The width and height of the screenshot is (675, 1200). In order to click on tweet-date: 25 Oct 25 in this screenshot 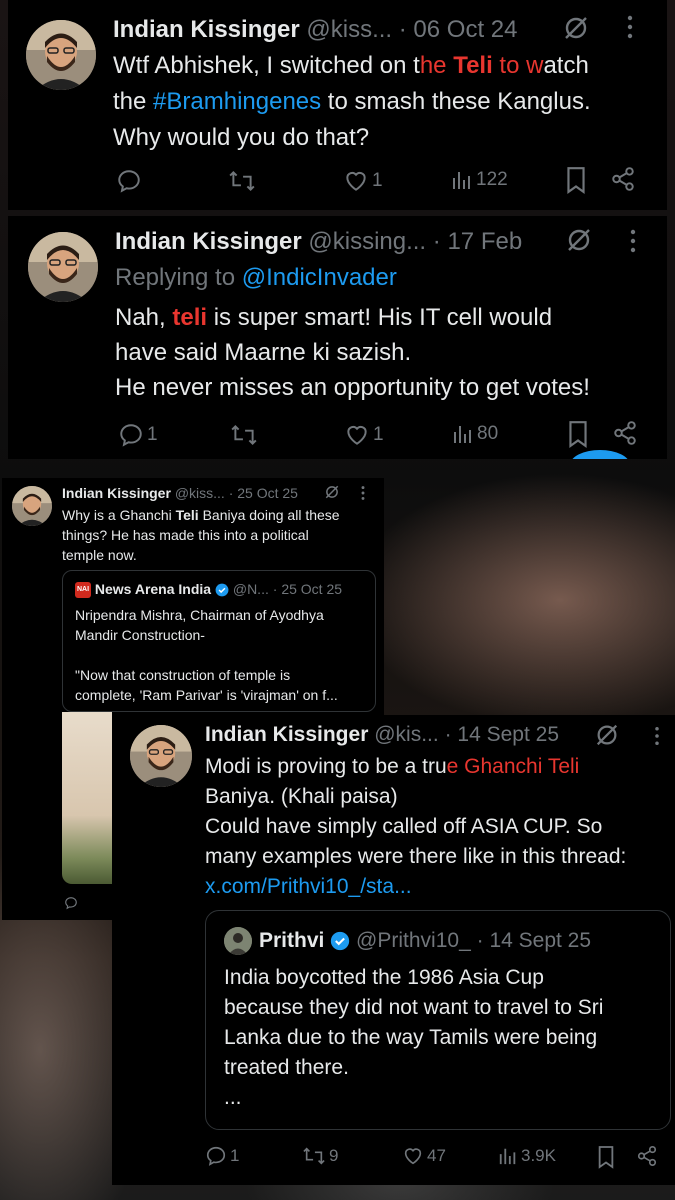, I will do `click(267, 493)`.